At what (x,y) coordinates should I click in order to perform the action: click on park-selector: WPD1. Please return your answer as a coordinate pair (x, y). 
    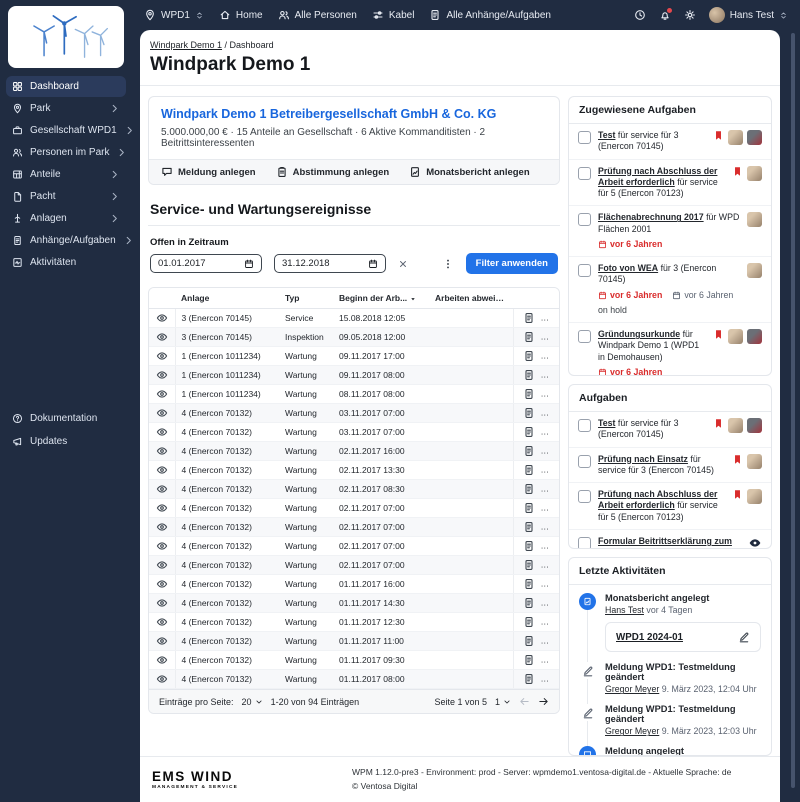
    Looking at the image, I should click on (174, 15).